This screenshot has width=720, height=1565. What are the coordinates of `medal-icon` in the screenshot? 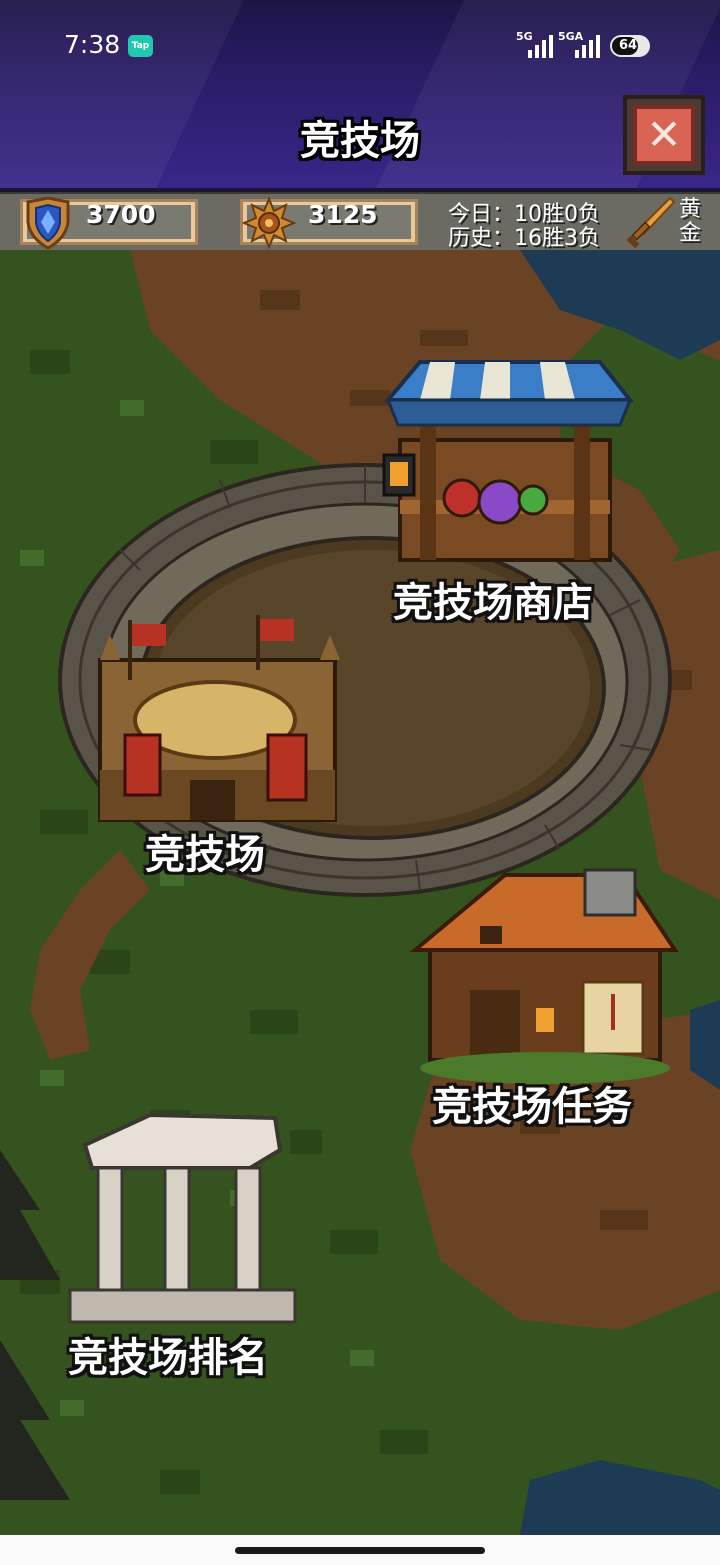 It's located at (269, 223).